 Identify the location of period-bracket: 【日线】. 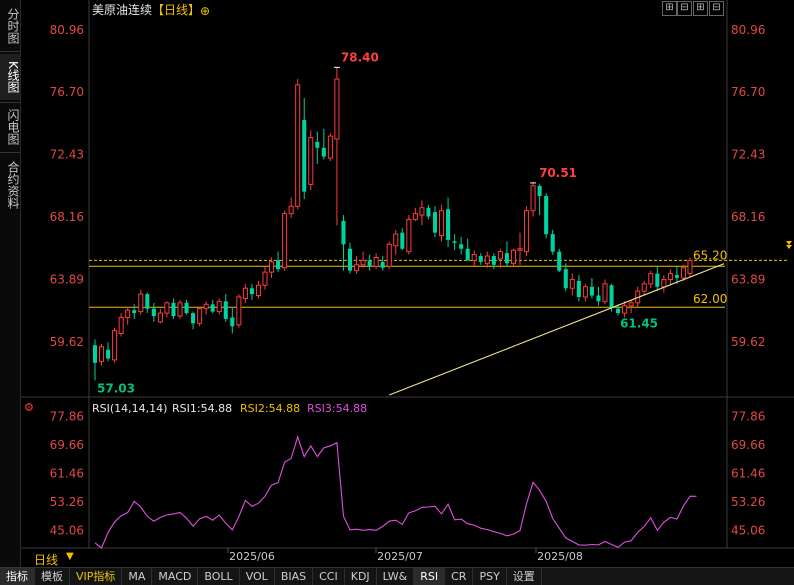
(176, 10).